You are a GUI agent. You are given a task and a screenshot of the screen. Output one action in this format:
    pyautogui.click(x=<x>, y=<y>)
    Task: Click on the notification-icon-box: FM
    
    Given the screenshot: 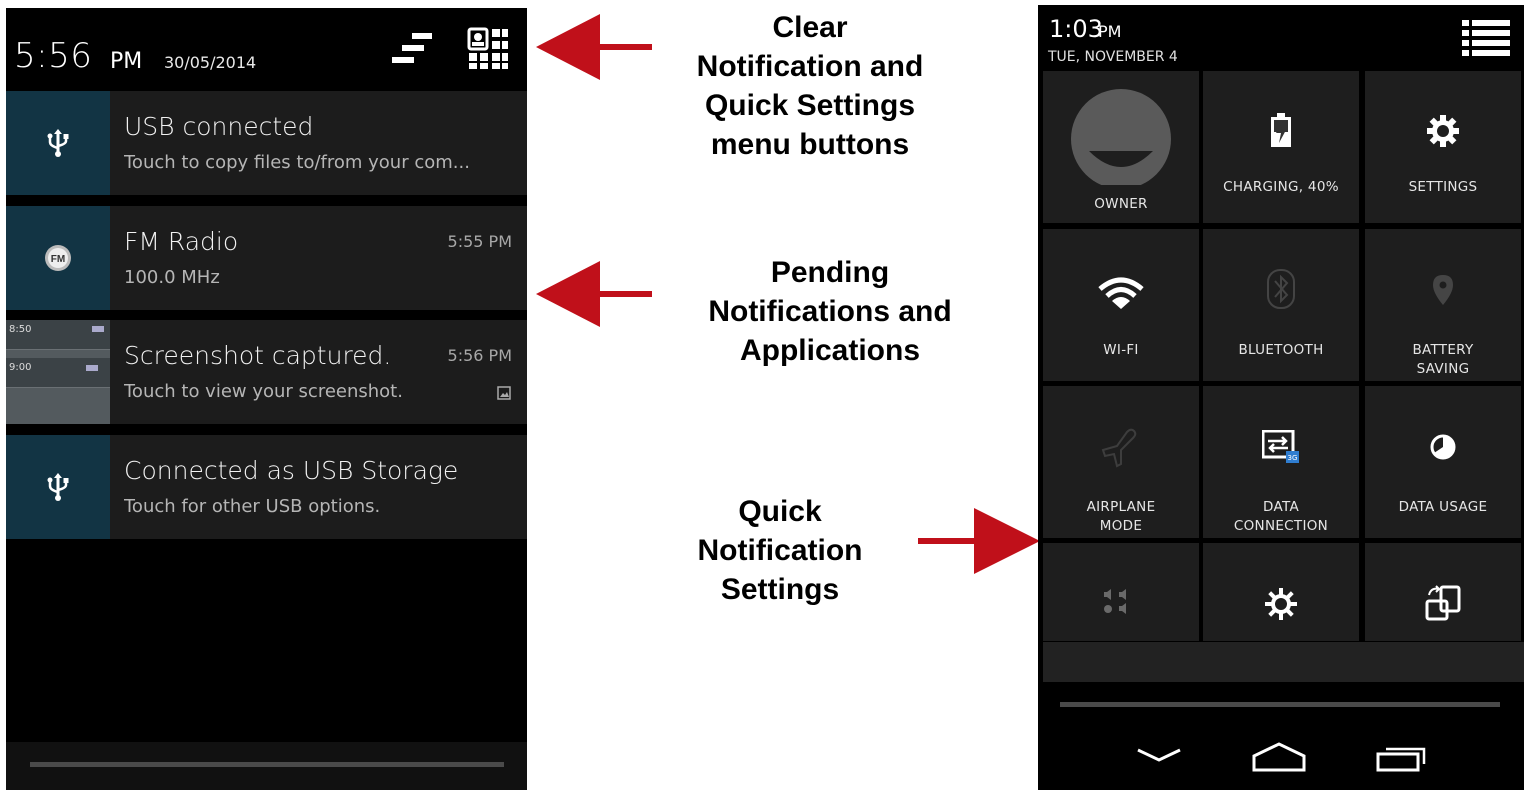 What is the action you would take?
    pyautogui.click(x=58, y=258)
    